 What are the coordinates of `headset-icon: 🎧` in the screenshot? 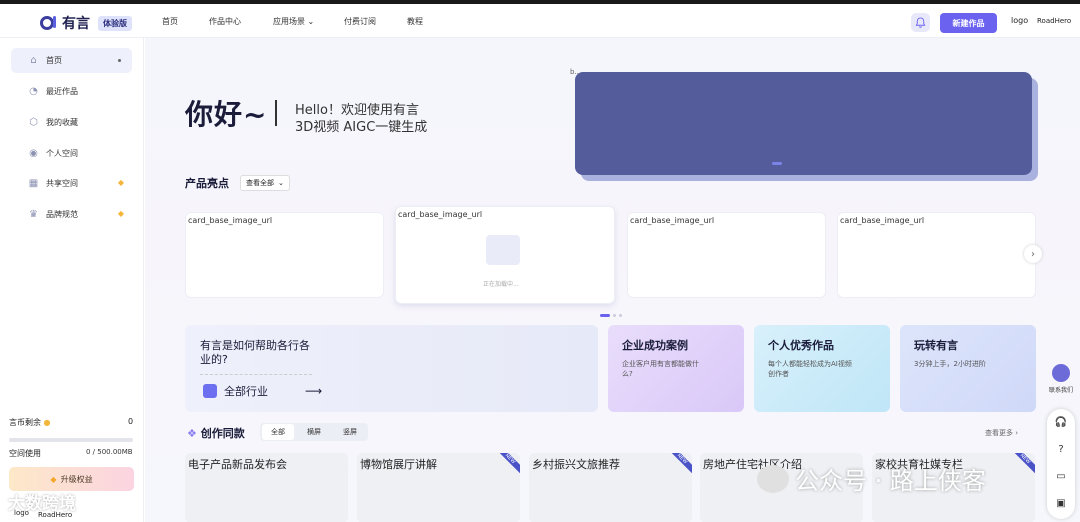 It's located at (1061, 422).